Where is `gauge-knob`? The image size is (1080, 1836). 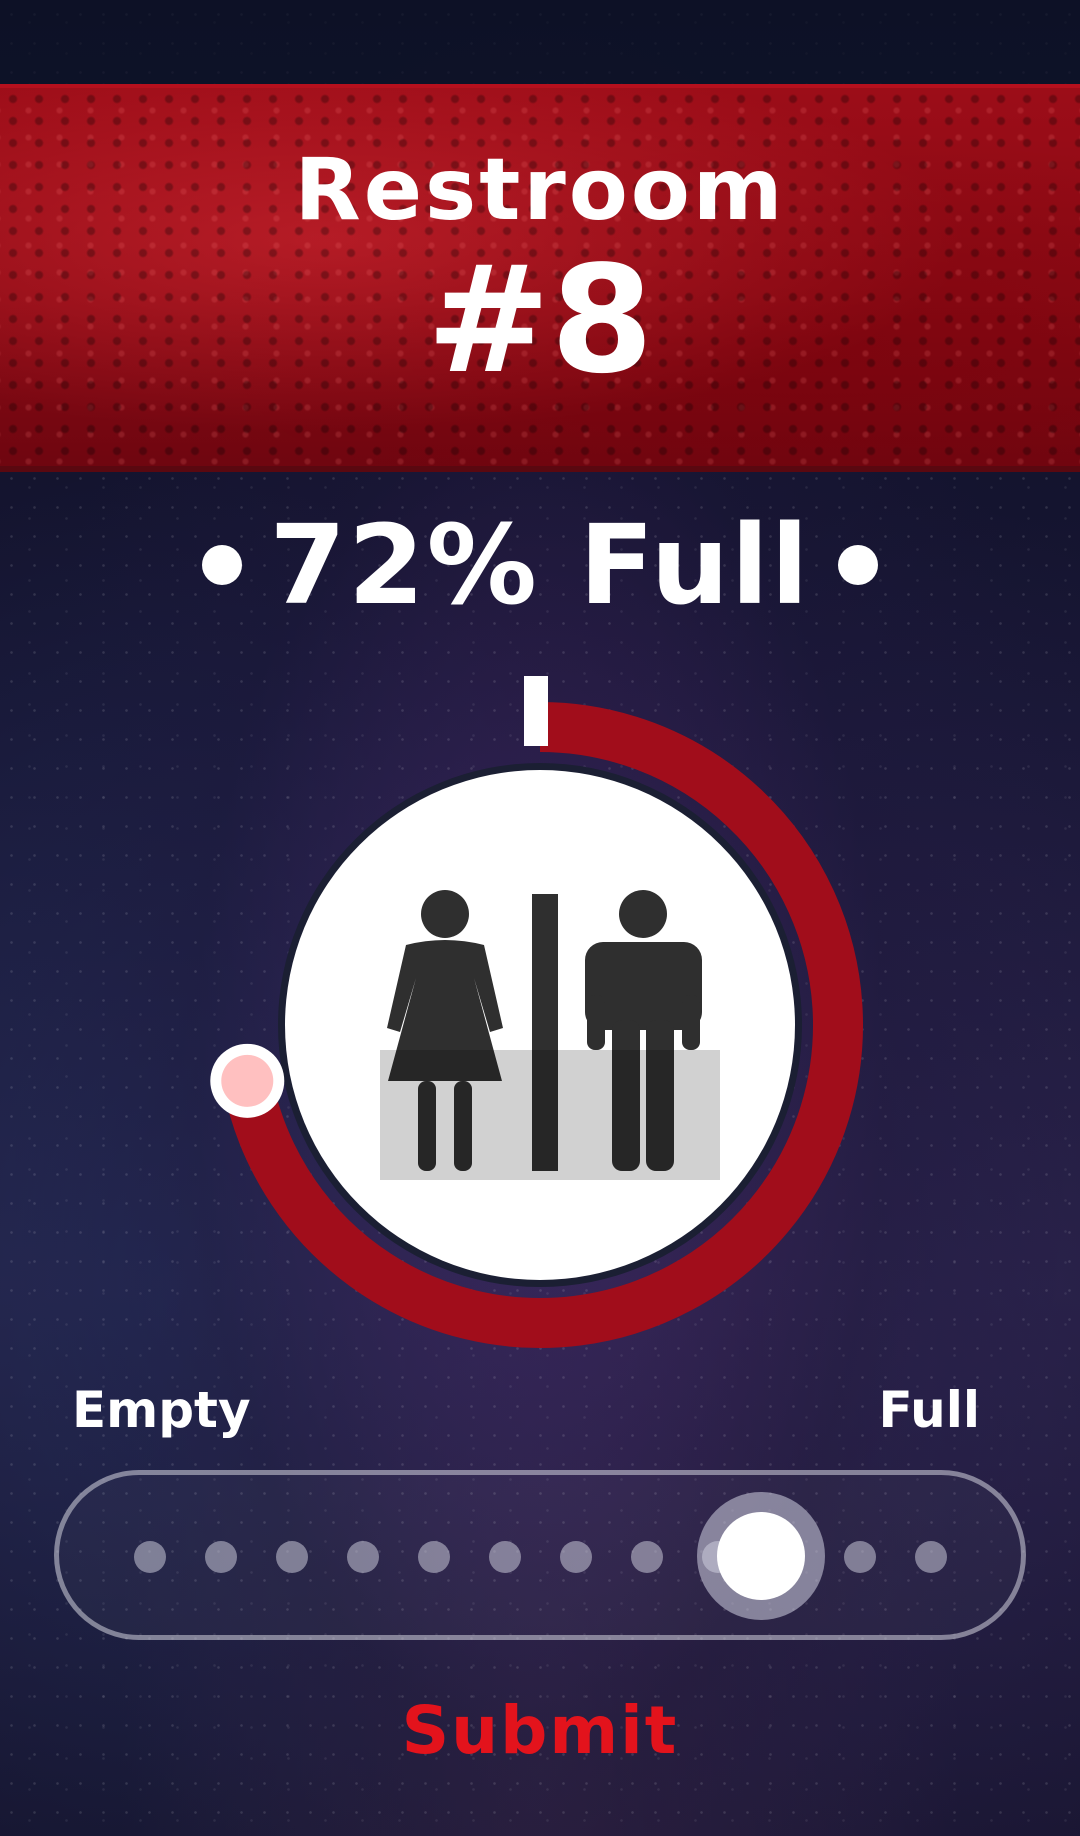
gauge-knob is located at coordinates (247, 1080).